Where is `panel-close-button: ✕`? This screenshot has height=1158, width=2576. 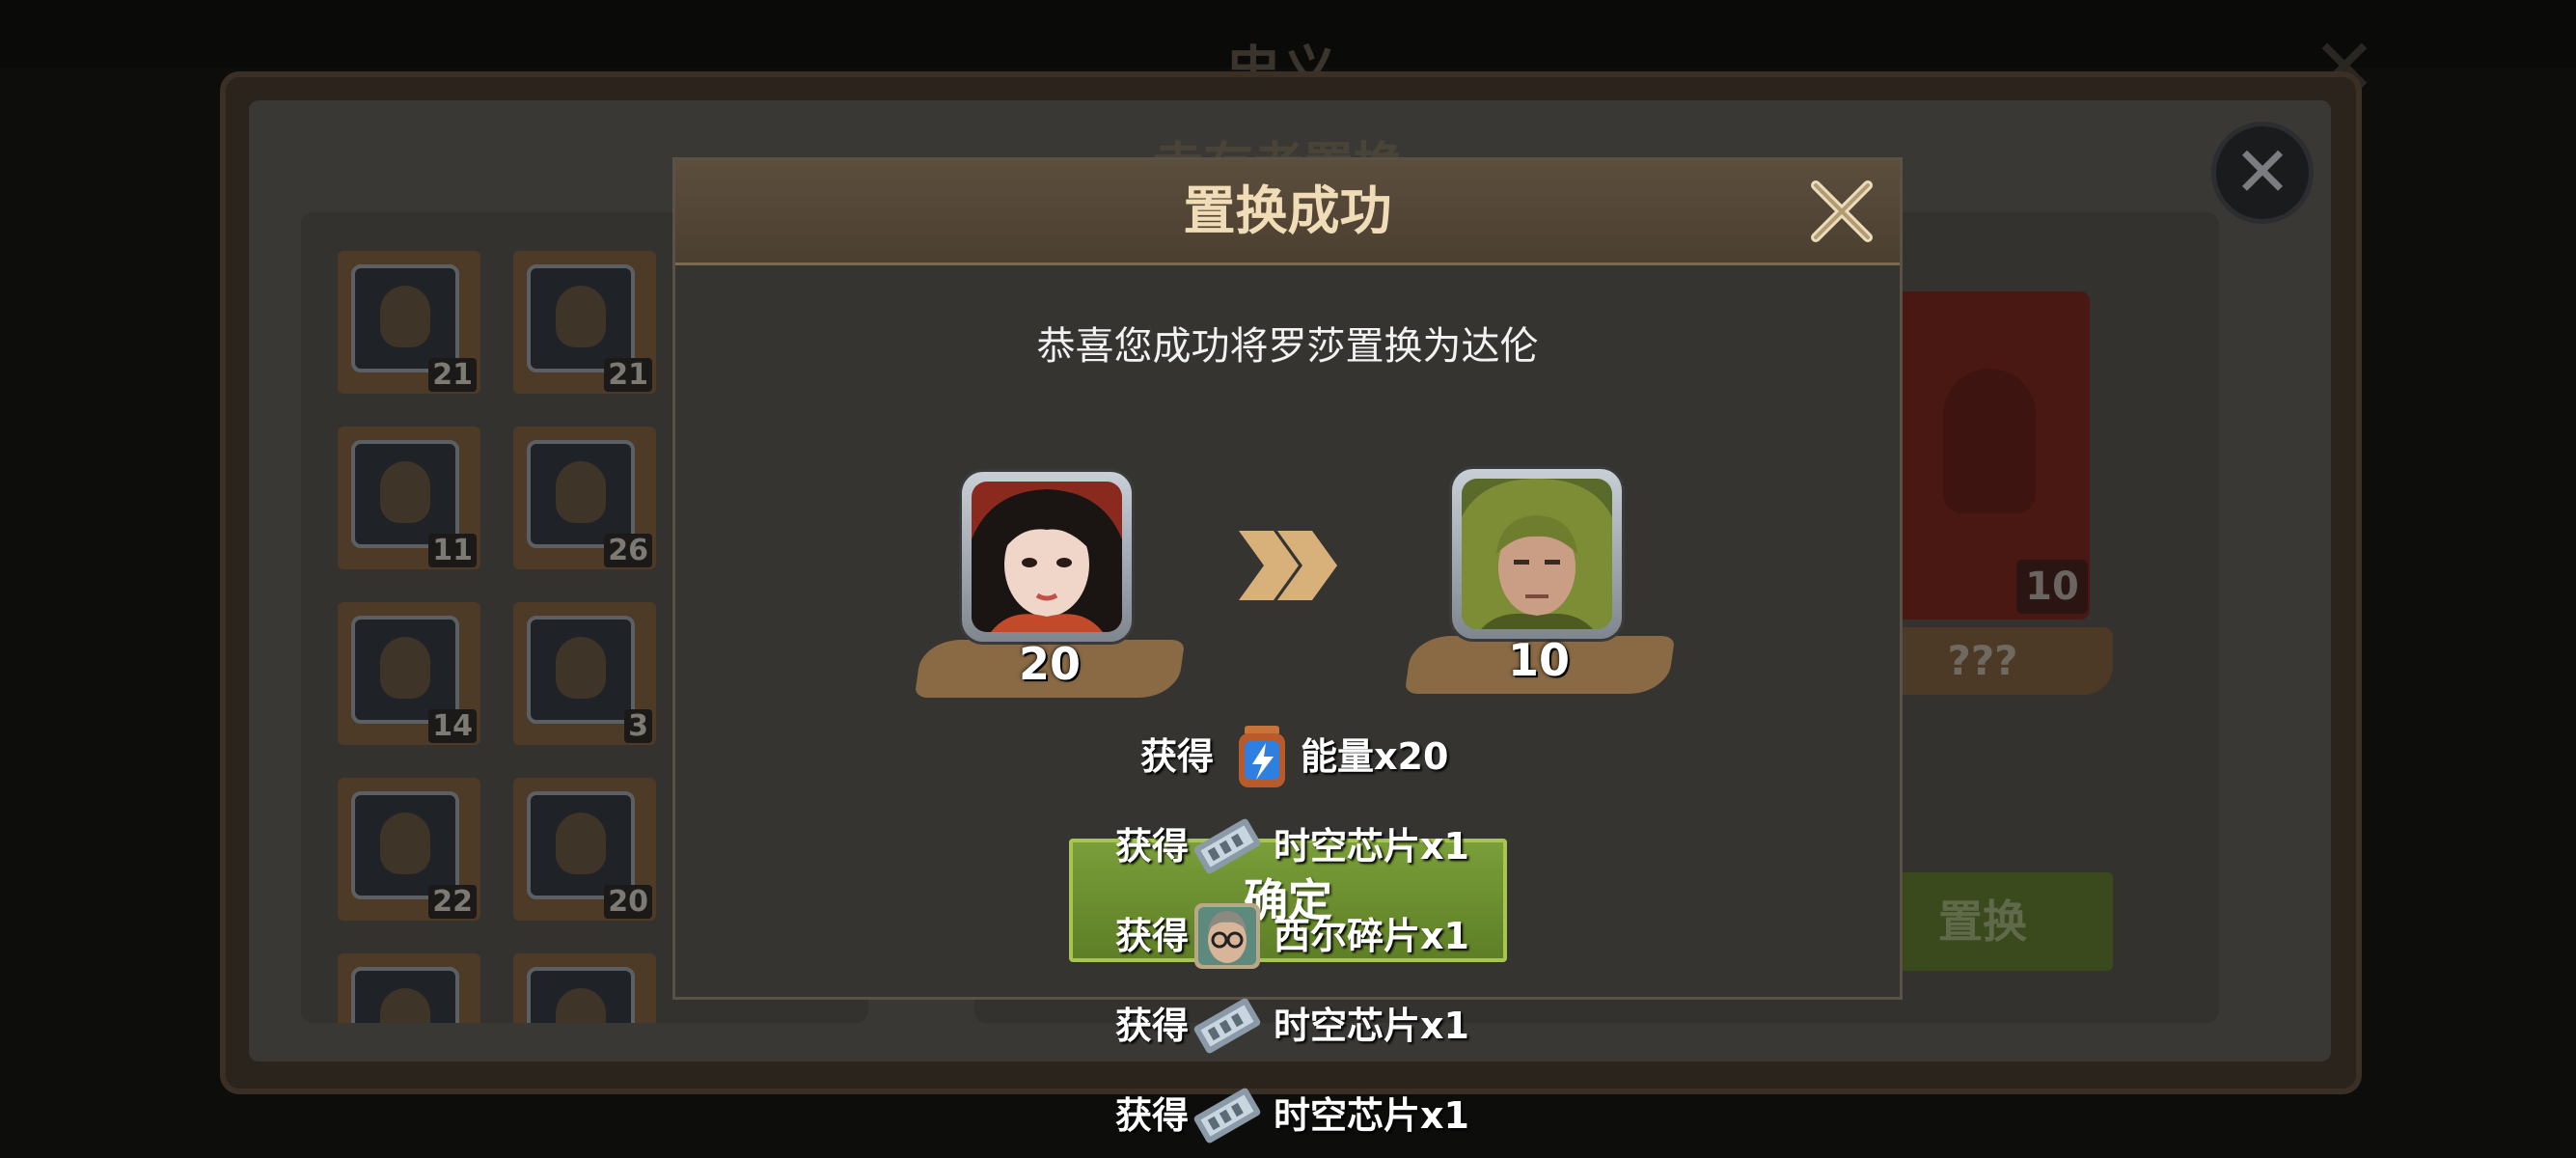 panel-close-button: ✕ is located at coordinates (2263, 173).